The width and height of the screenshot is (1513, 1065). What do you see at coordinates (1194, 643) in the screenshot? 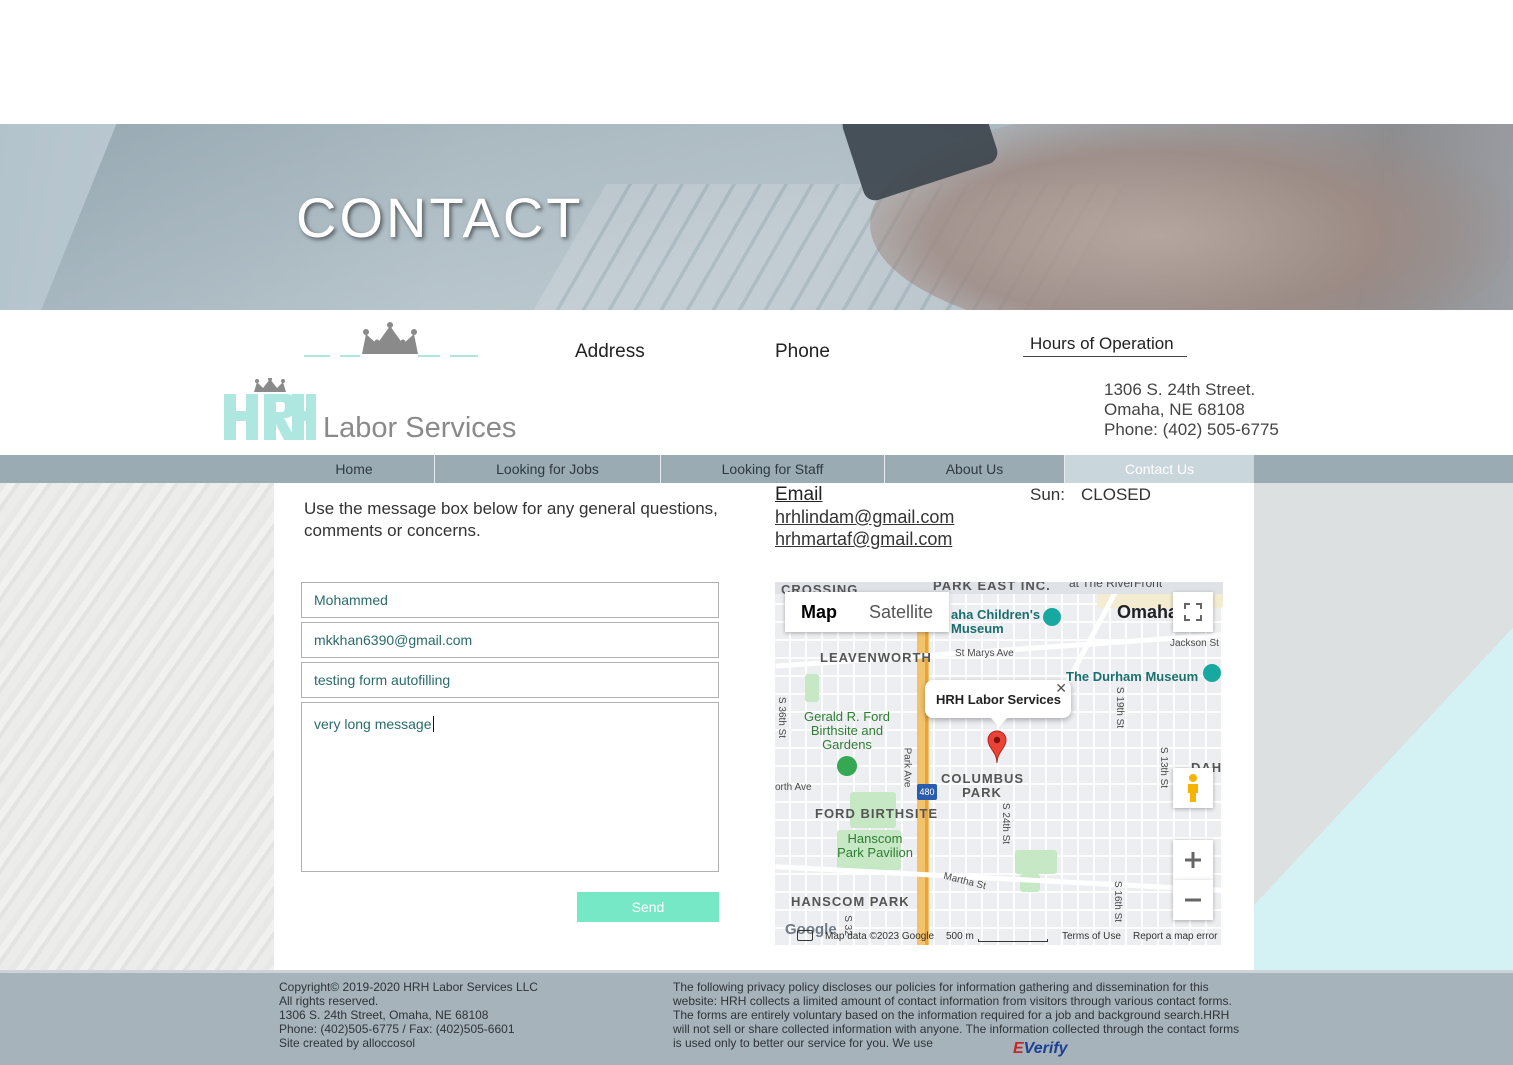
I see `map-label: Jackson St` at bounding box center [1194, 643].